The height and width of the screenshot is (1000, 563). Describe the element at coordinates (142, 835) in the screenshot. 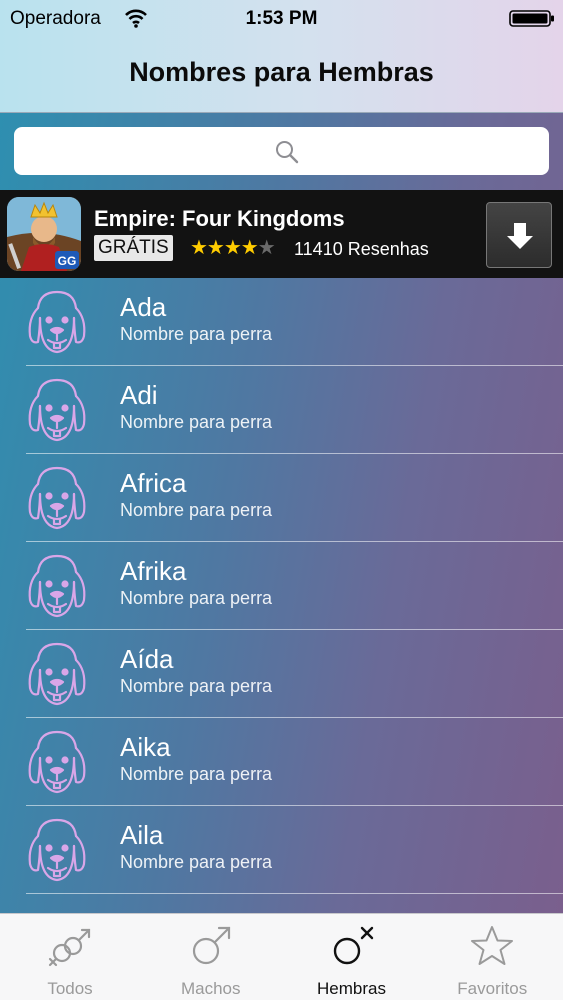

I see `item-name: Aila` at that location.